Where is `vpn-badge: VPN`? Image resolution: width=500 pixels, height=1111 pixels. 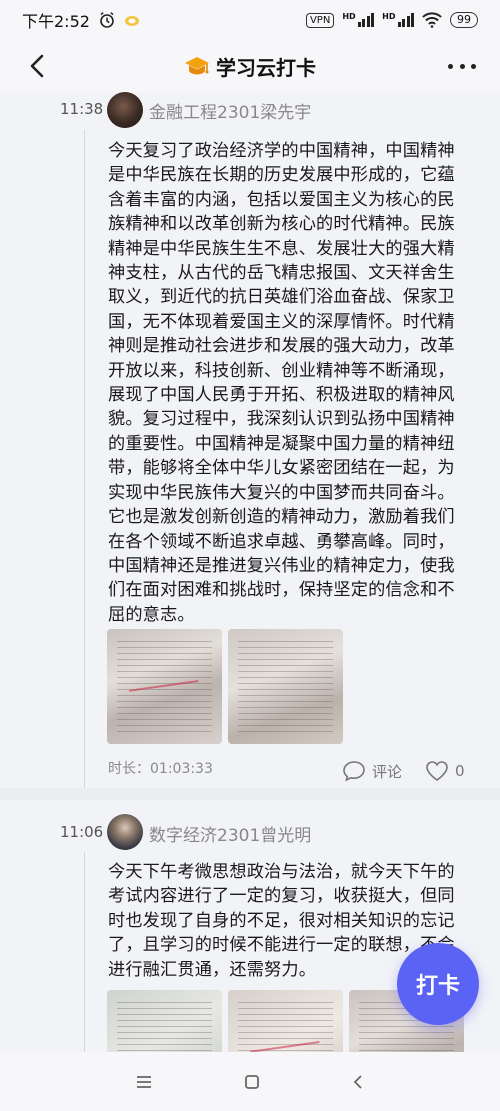
vpn-badge: VPN is located at coordinates (320, 20).